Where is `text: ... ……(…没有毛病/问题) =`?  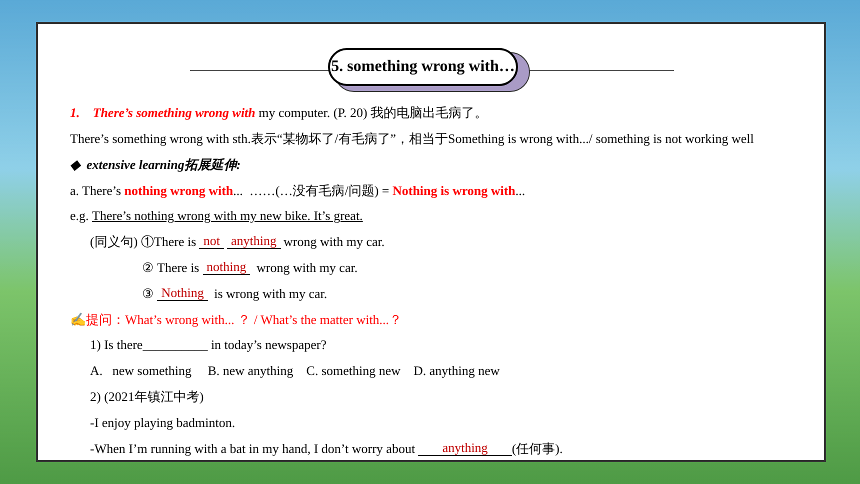
text: ... ……(…没有毛病/问题) = is located at coordinates (311, 191).